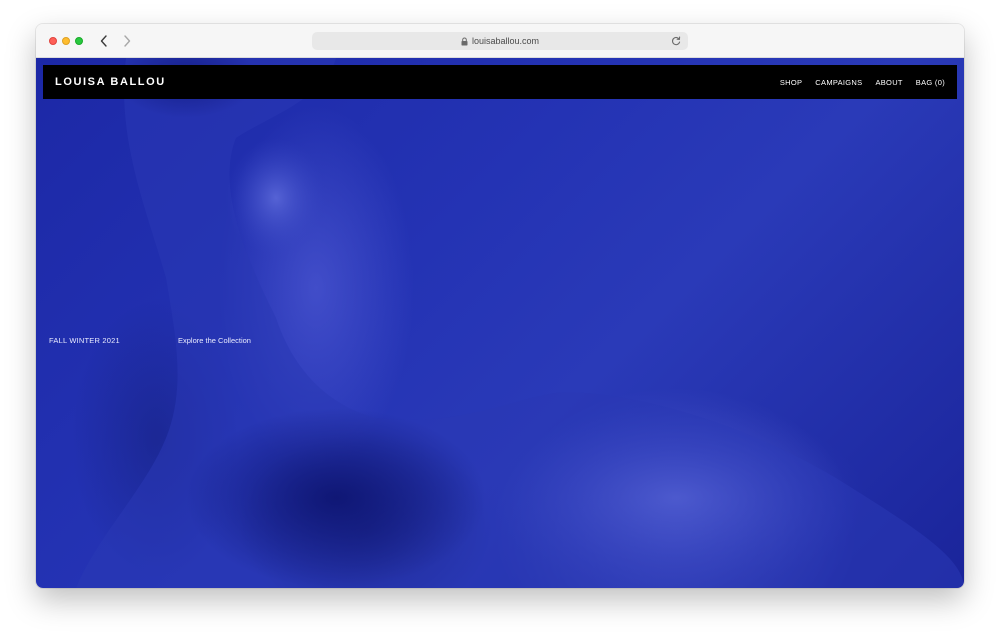 Image resolution: width=1000 pixels, height=636 pixels. Describe the element at coordinates (110, 82) in the screenshot. I see `site-logo: LOUISA BALLOU` at that location.